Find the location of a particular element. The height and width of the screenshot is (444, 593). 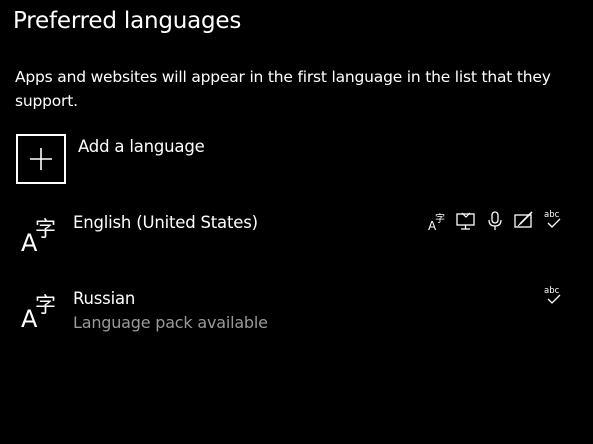

display-language-icon: A 字 is located at coordinates (436, 222).